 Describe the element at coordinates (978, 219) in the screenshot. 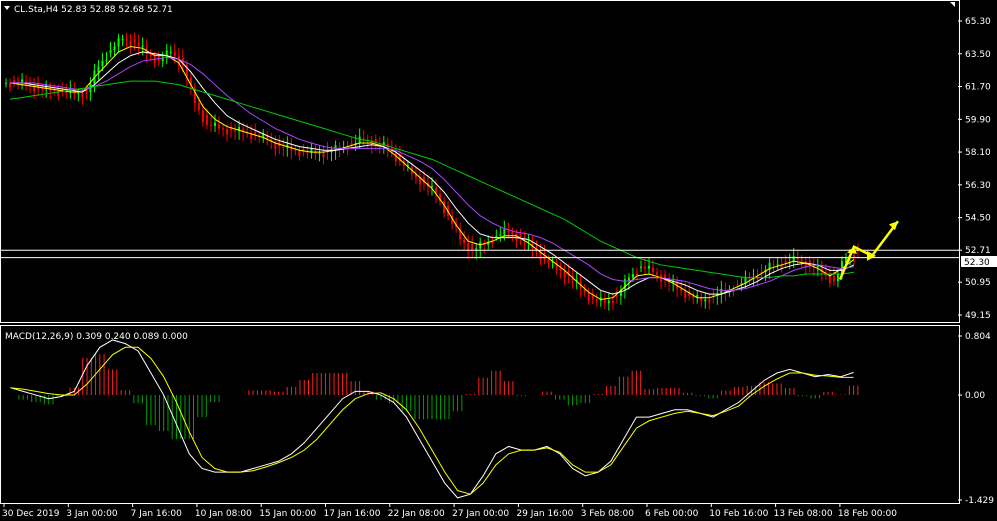

I see `price-tick-label: 54.50` at that location.